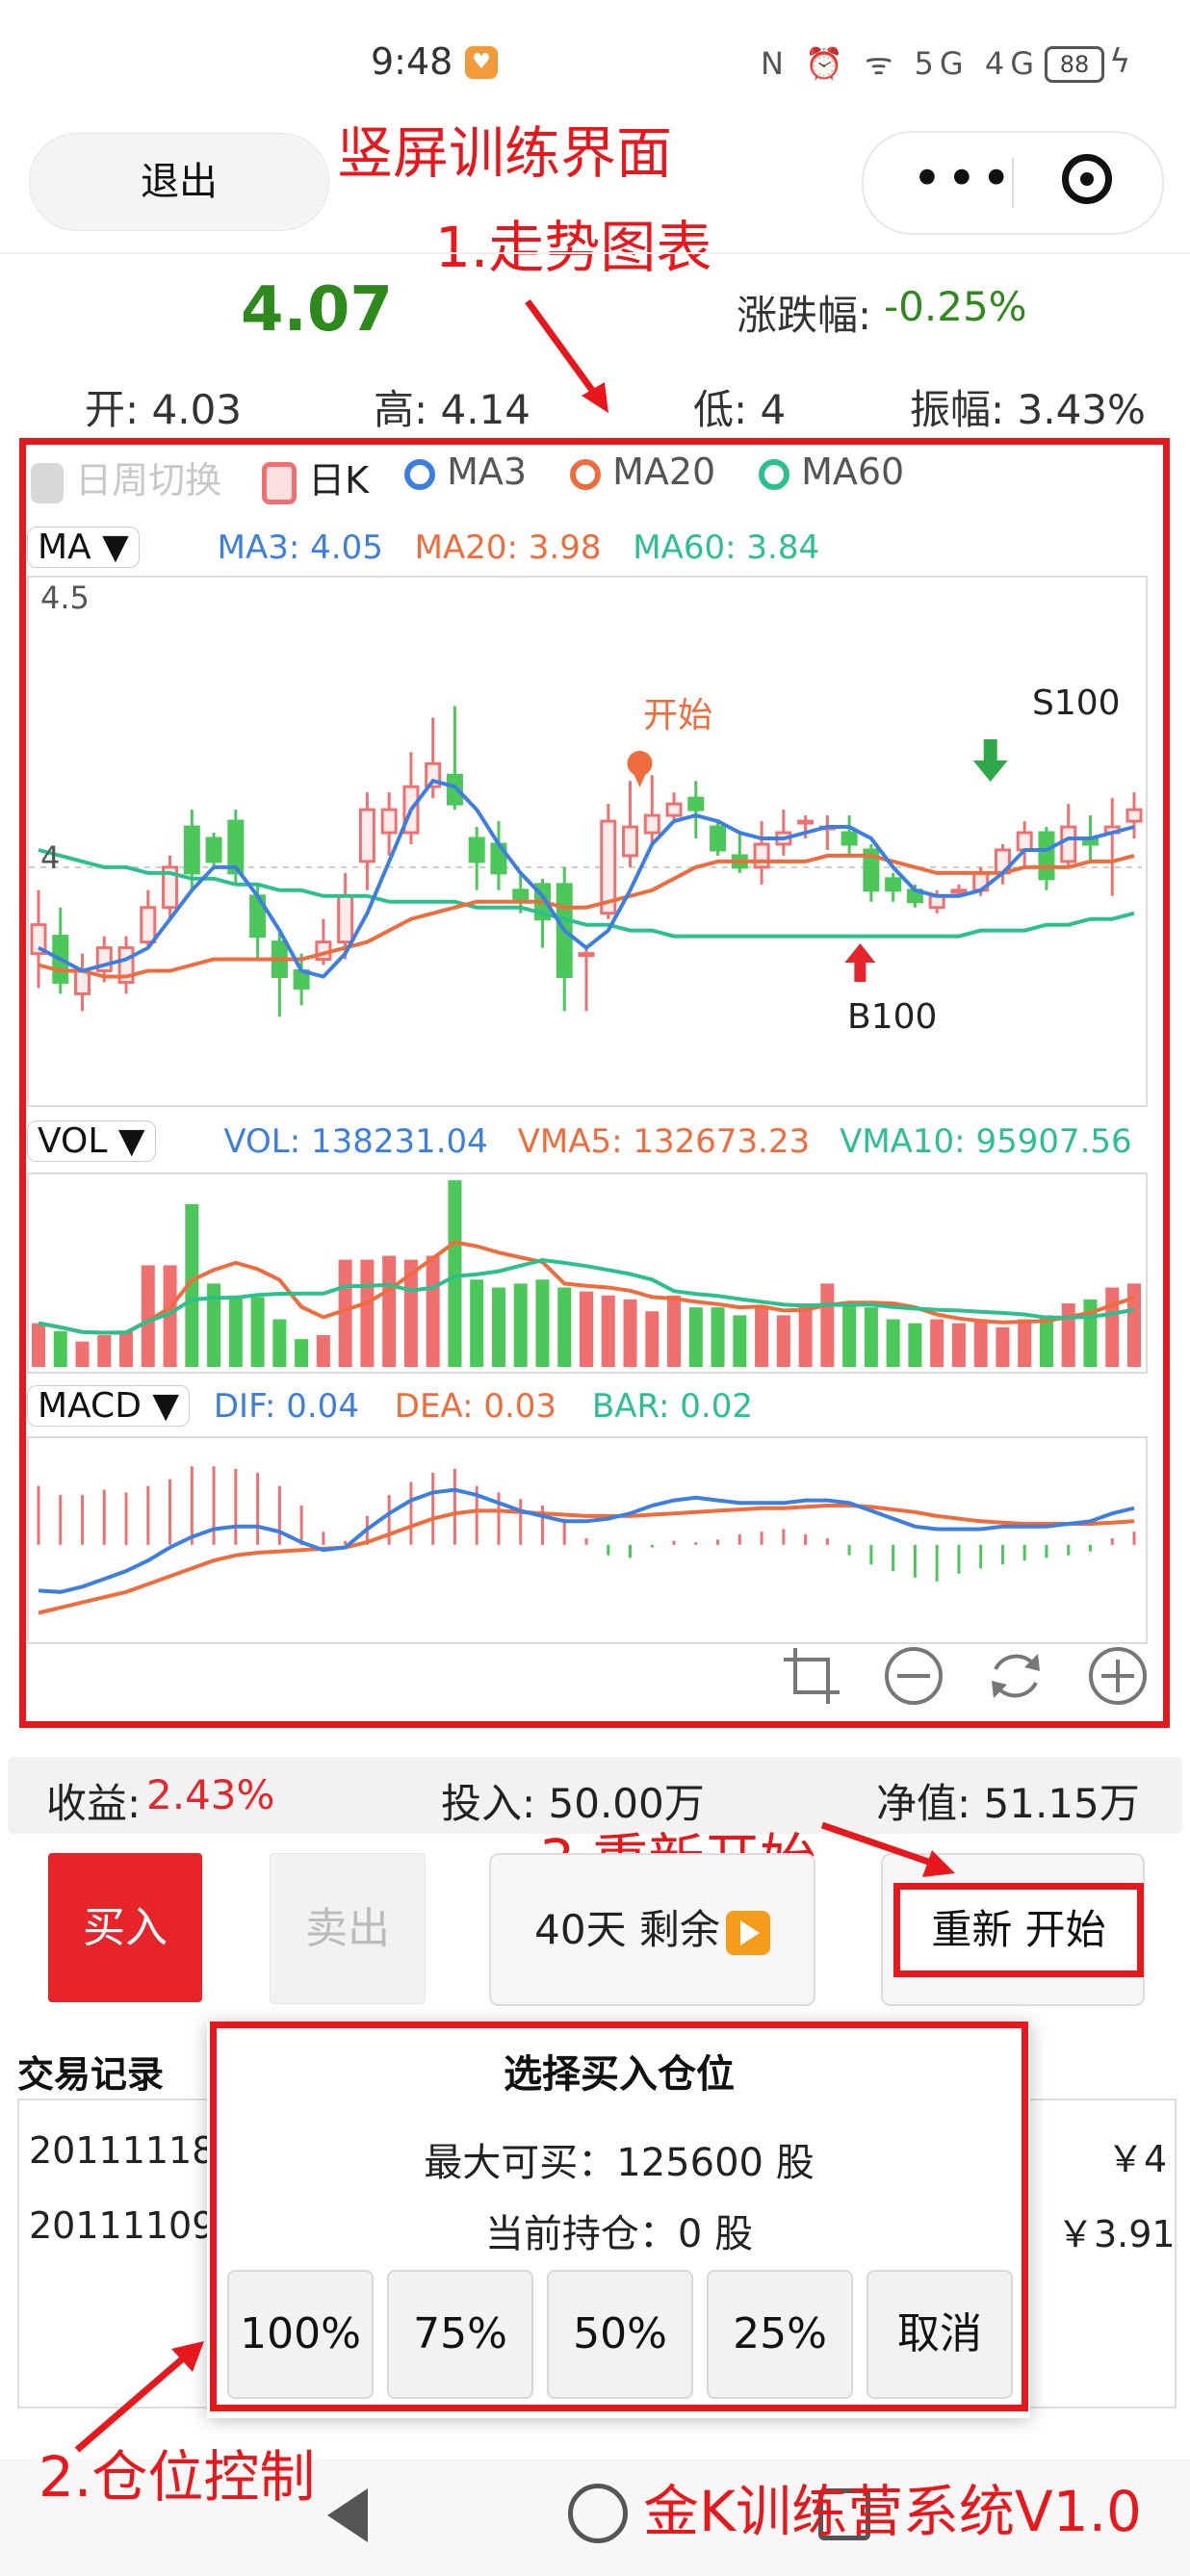  Describe the element at coordinates (348, 2515) in the screenshot. I see `back-icon` at that location.